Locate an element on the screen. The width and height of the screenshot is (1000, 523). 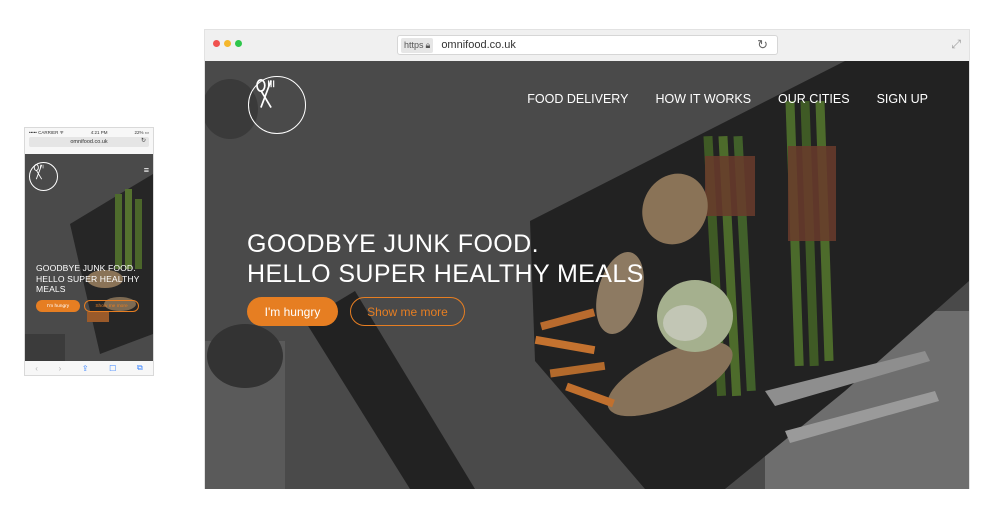
mobile-url-text: omnifood.co.uk is located at coordinates (89, 142).